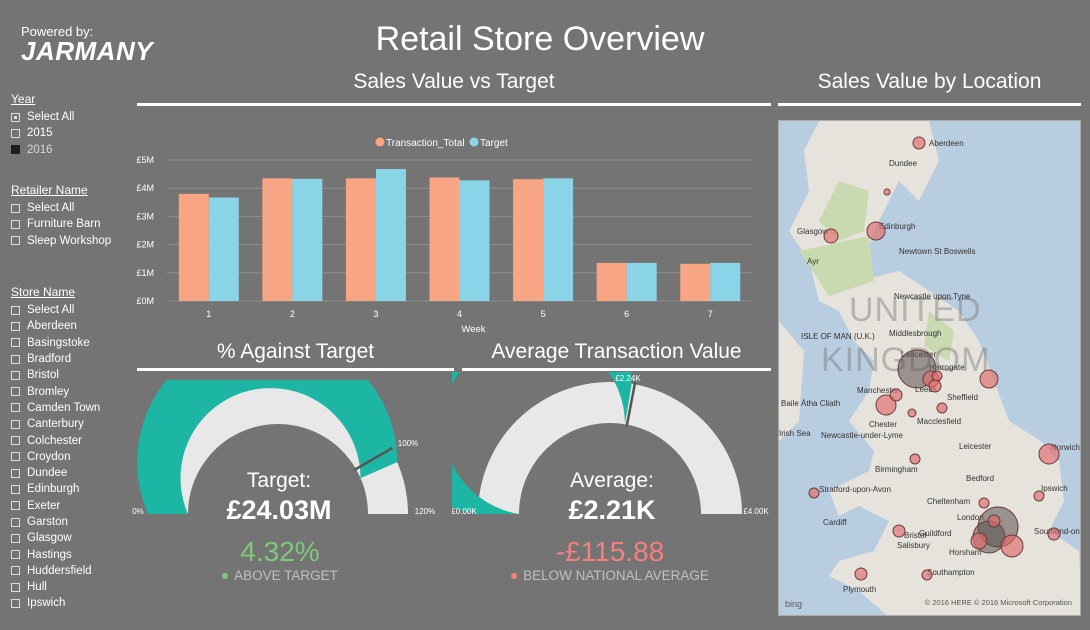  What do you see at coordinates (66, 375) in the screenshot?
I see `store-slicer-item: Bristol` at bounding box center [66, 375].